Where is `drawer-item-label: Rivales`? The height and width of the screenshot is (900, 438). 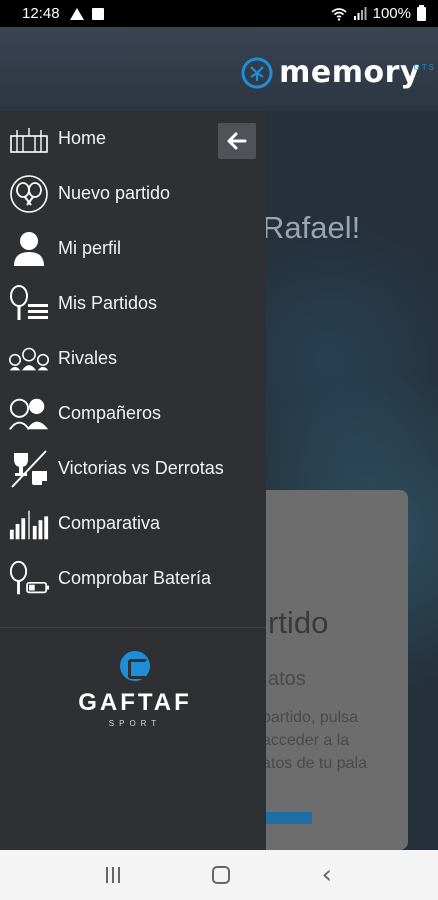 drawer-item-label: Rivales is located at coordinates (88, 358).